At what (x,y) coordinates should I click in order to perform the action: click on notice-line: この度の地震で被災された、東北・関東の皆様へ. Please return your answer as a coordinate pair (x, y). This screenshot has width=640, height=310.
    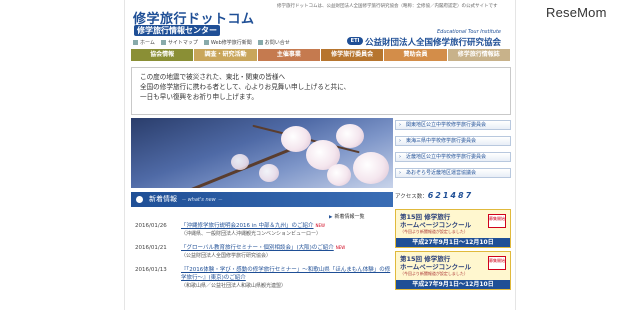
    Looking at the image, I should click on (213, 77).